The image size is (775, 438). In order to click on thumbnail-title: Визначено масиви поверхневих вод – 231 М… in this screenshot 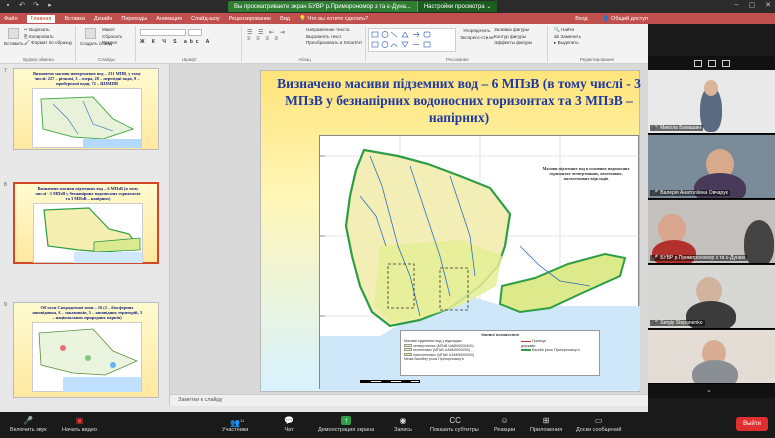, I will do `click(87, 78)`.